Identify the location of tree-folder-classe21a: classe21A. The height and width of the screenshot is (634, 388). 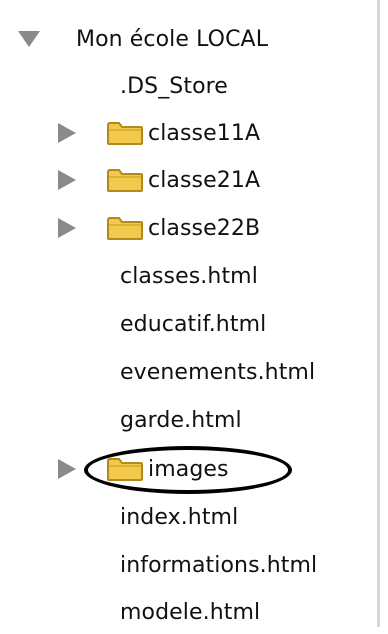
(159, 180).